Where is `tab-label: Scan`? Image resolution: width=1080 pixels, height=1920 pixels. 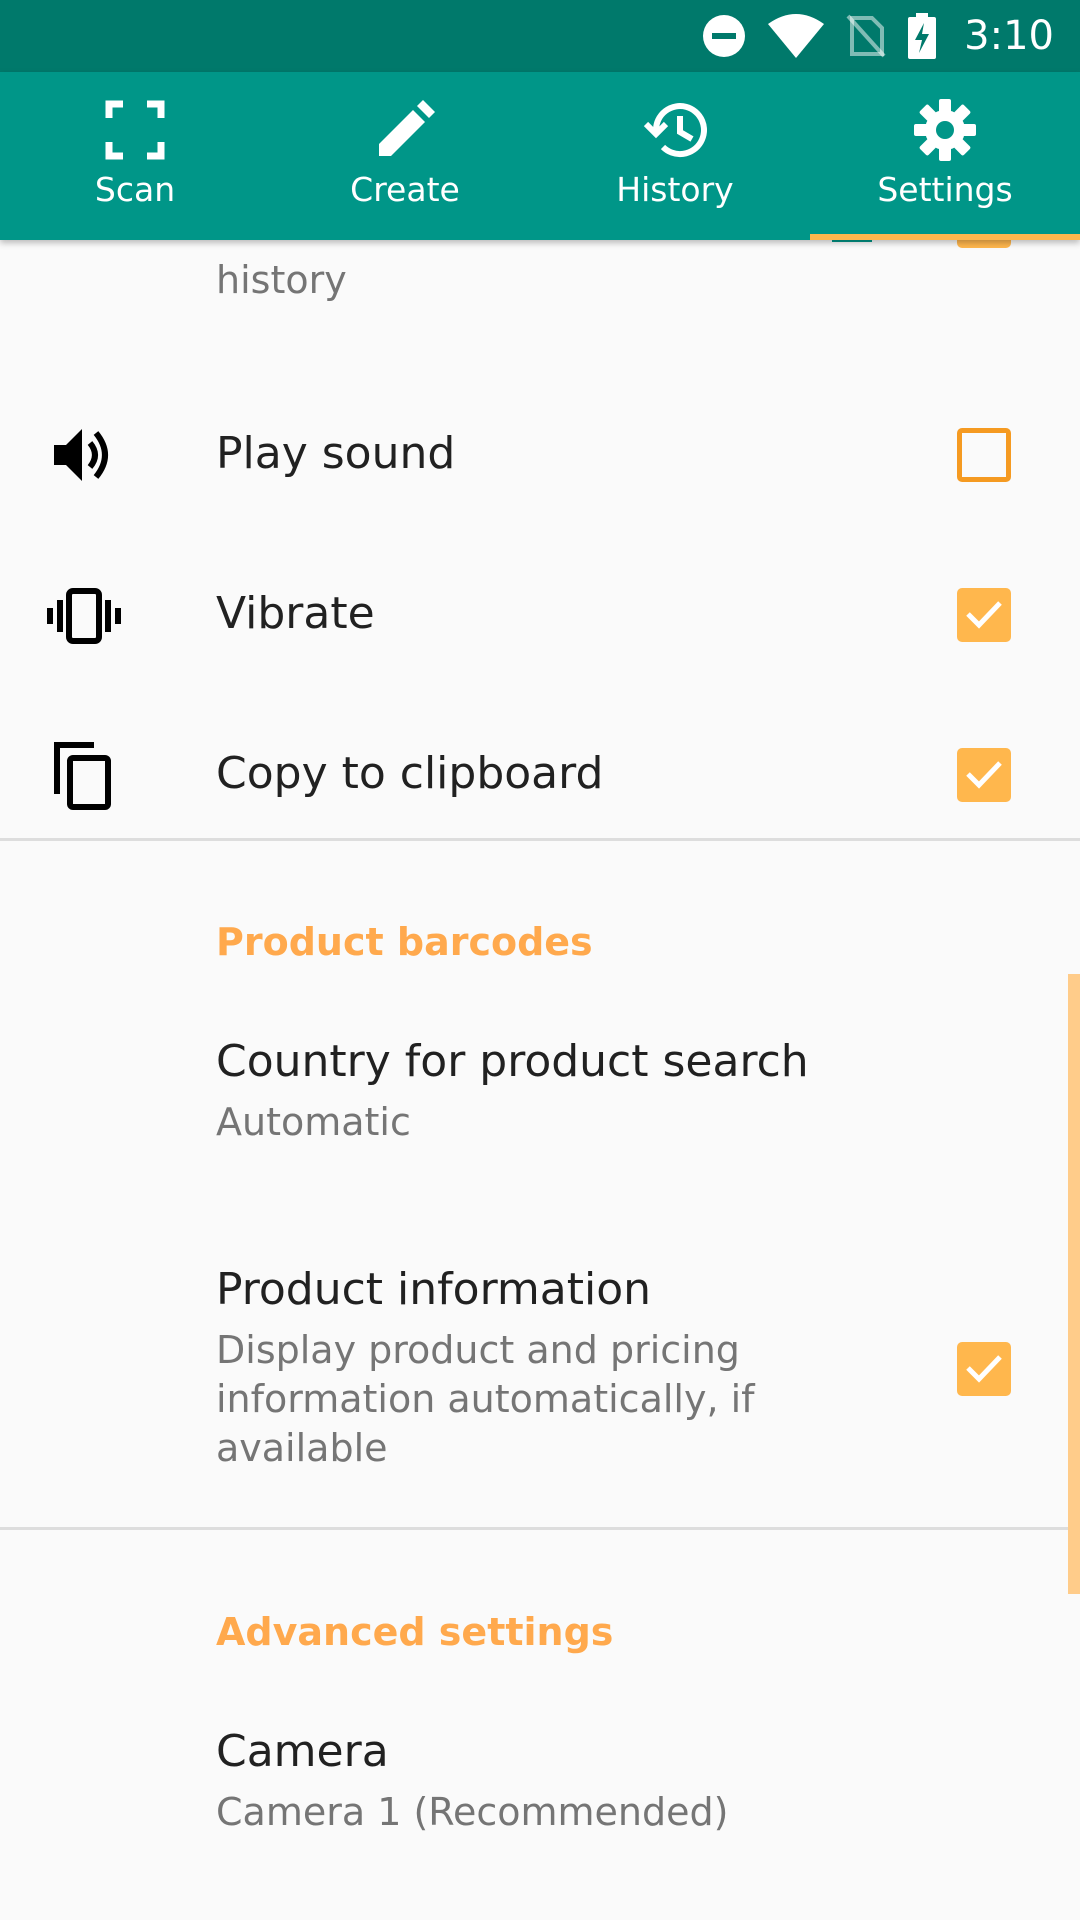
tab-label: Scan is located at coordinates (135, 189).